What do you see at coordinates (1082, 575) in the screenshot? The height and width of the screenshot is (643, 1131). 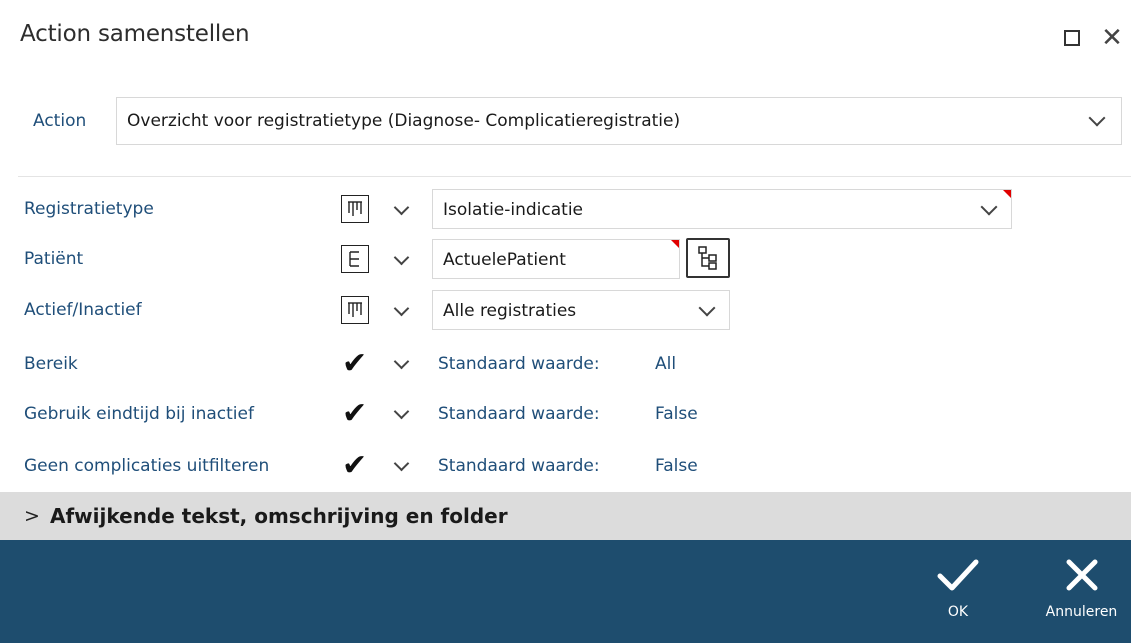 I see `close-icon` at bounding box center [1082, 575].